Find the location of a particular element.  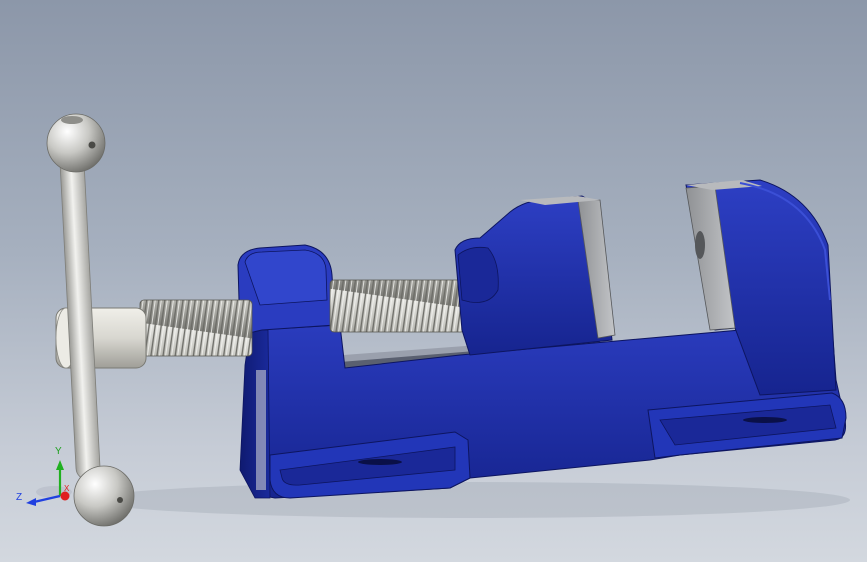

z-axis-label: Z is located at coordinates (19, 497).